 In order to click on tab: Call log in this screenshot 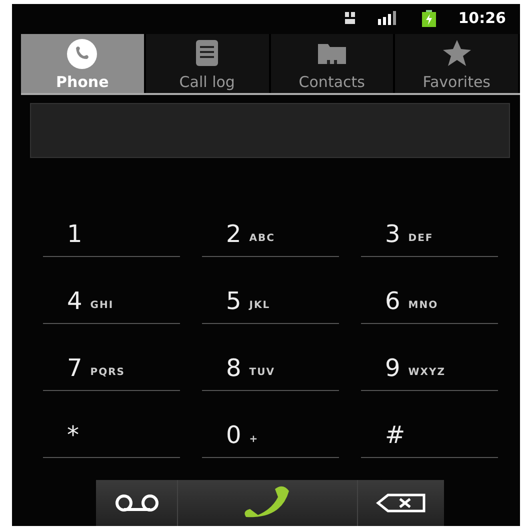, I will do `click(208, 64)`.